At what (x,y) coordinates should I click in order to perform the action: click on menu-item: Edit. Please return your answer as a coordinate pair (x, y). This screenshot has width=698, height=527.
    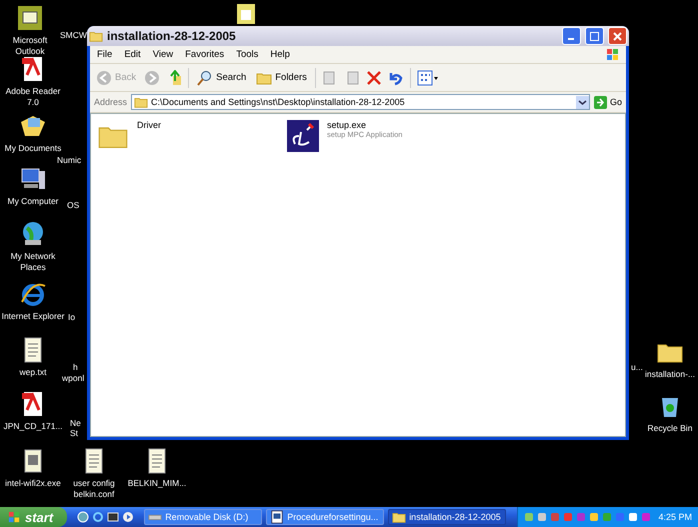
    Looking at the image, I should click on (132, 54).